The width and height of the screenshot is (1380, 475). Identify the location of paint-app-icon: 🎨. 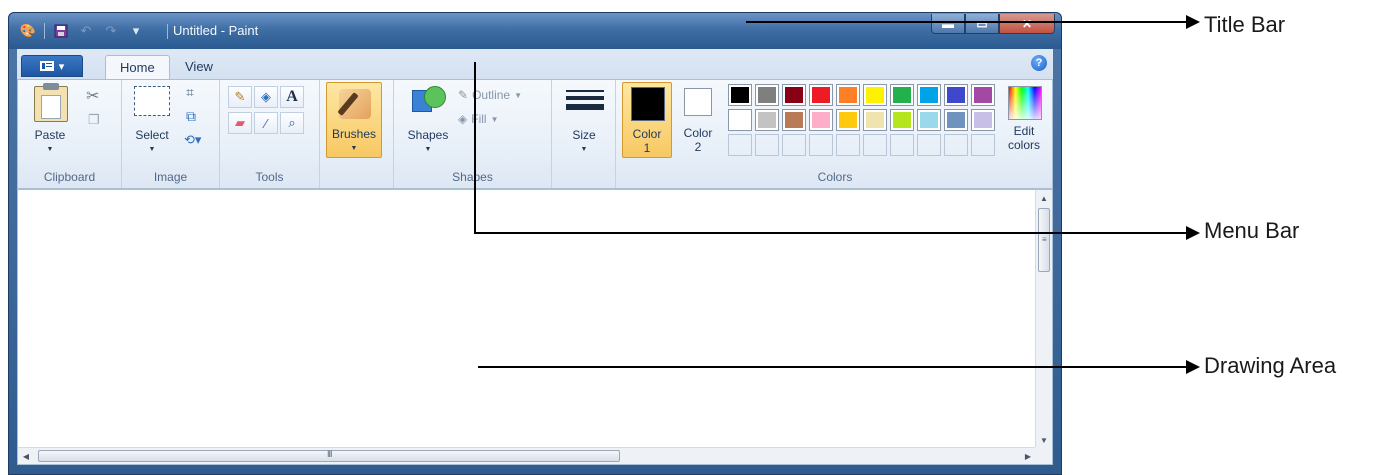
(28, 31).